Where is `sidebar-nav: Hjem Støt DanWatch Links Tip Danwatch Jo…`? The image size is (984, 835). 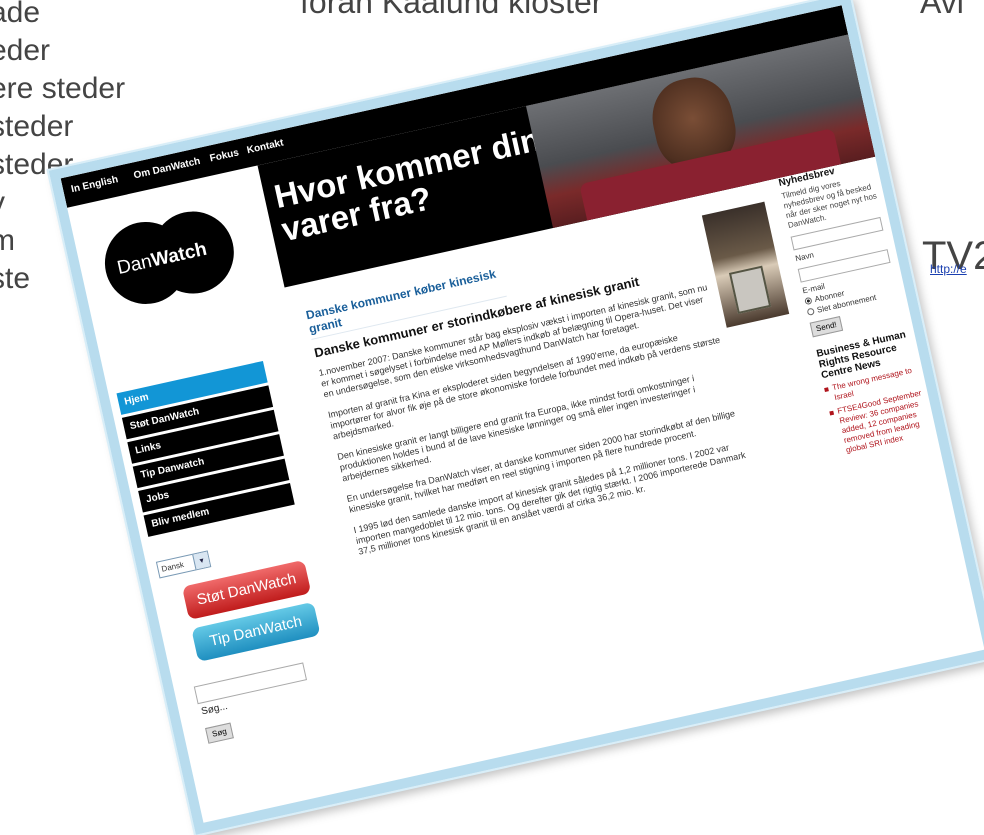 sidebar-nav: Hjem Støt DanWatch Links Tip Danwatch Jo… is located at coordinates (205, 450).